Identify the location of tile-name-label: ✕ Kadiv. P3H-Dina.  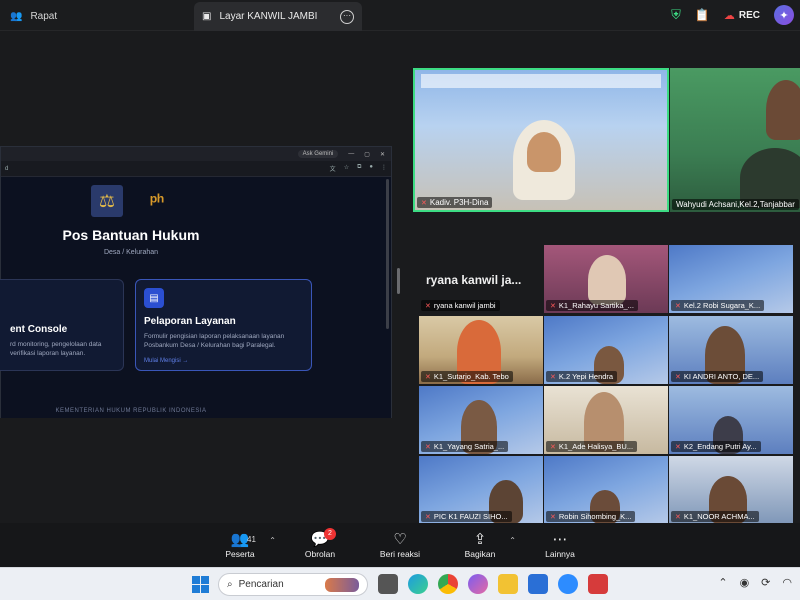
(455, 202).